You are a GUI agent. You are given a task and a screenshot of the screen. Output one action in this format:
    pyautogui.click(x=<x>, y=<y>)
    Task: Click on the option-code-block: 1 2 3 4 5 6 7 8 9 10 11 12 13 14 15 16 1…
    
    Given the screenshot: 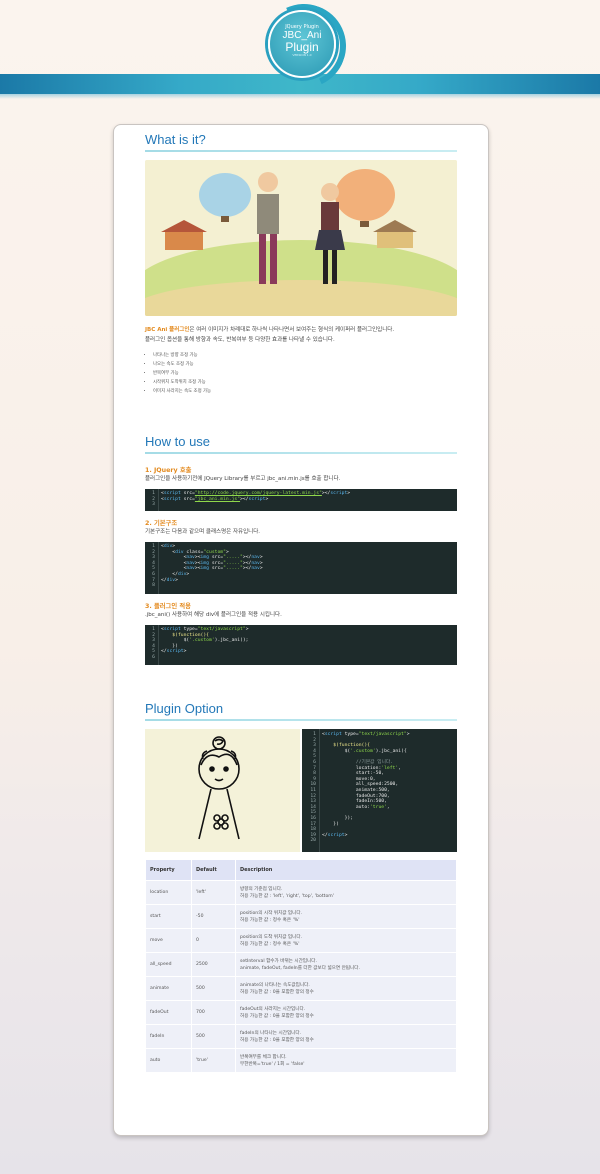 What is the action you would take?
    pyautogui.click(x=379, y=790)
    